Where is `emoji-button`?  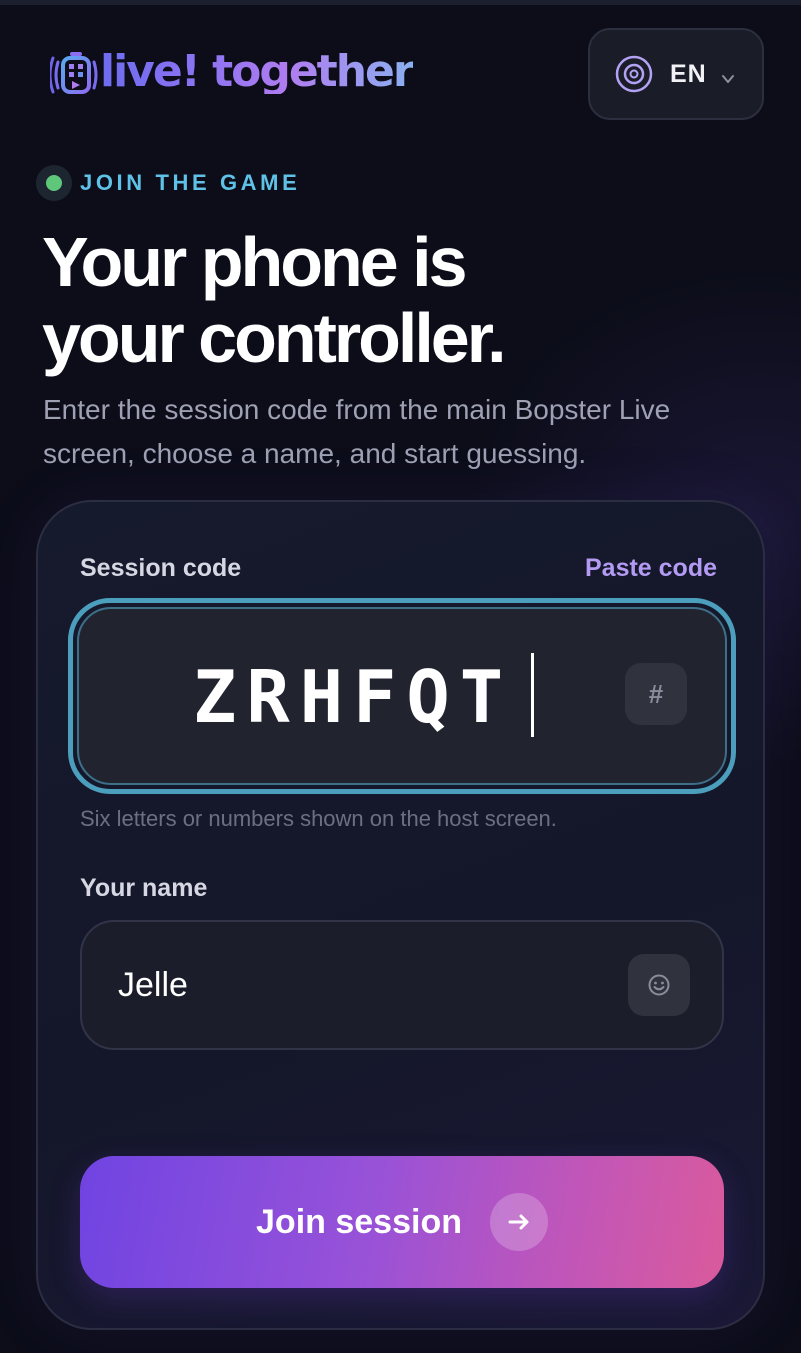
emoji-button is located at coordinates (659, 985).